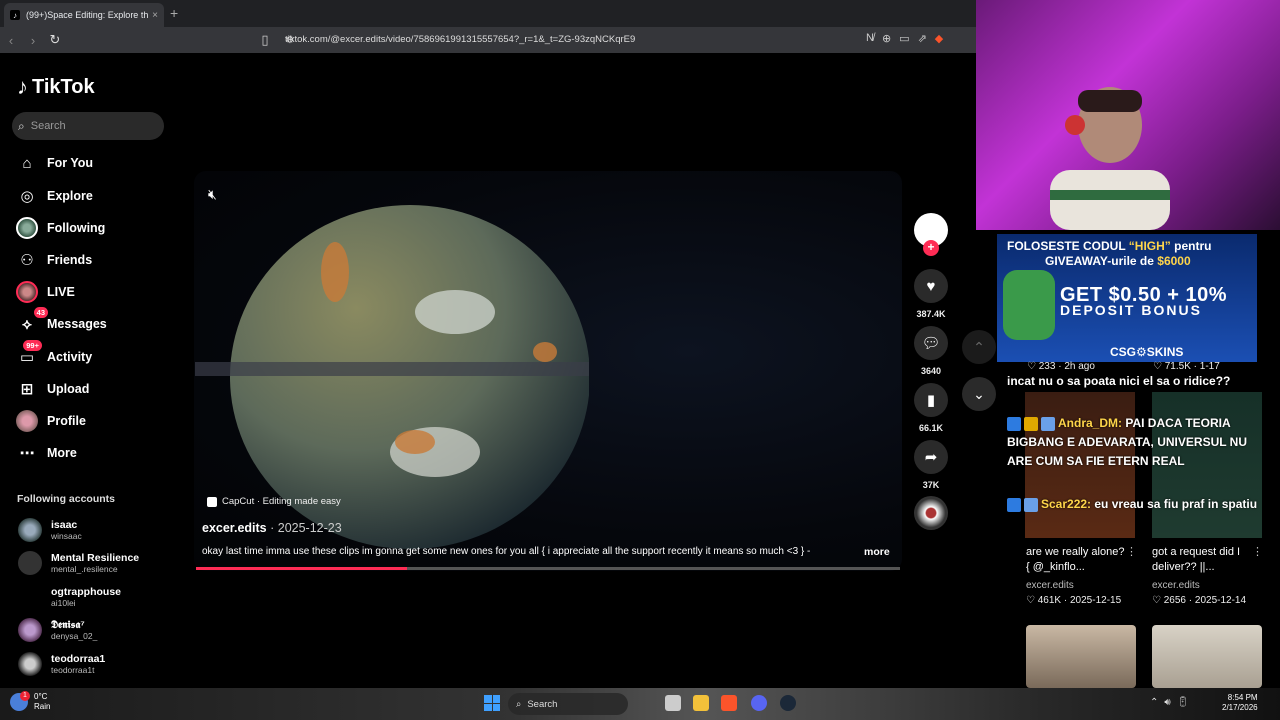 This screenshot has width=1280, height=720. I want to click on nav-explore: ◎ Explore, so click(53, 196).